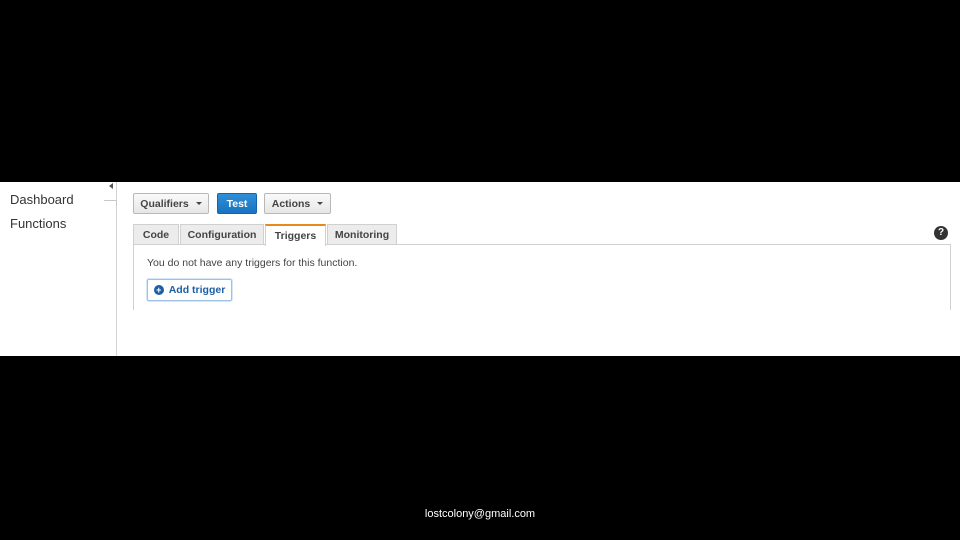 Image resolution: width=960 pixels, height=540 pixels. I want to click on add-trigger-label: Add trigger, so click(197, 290).